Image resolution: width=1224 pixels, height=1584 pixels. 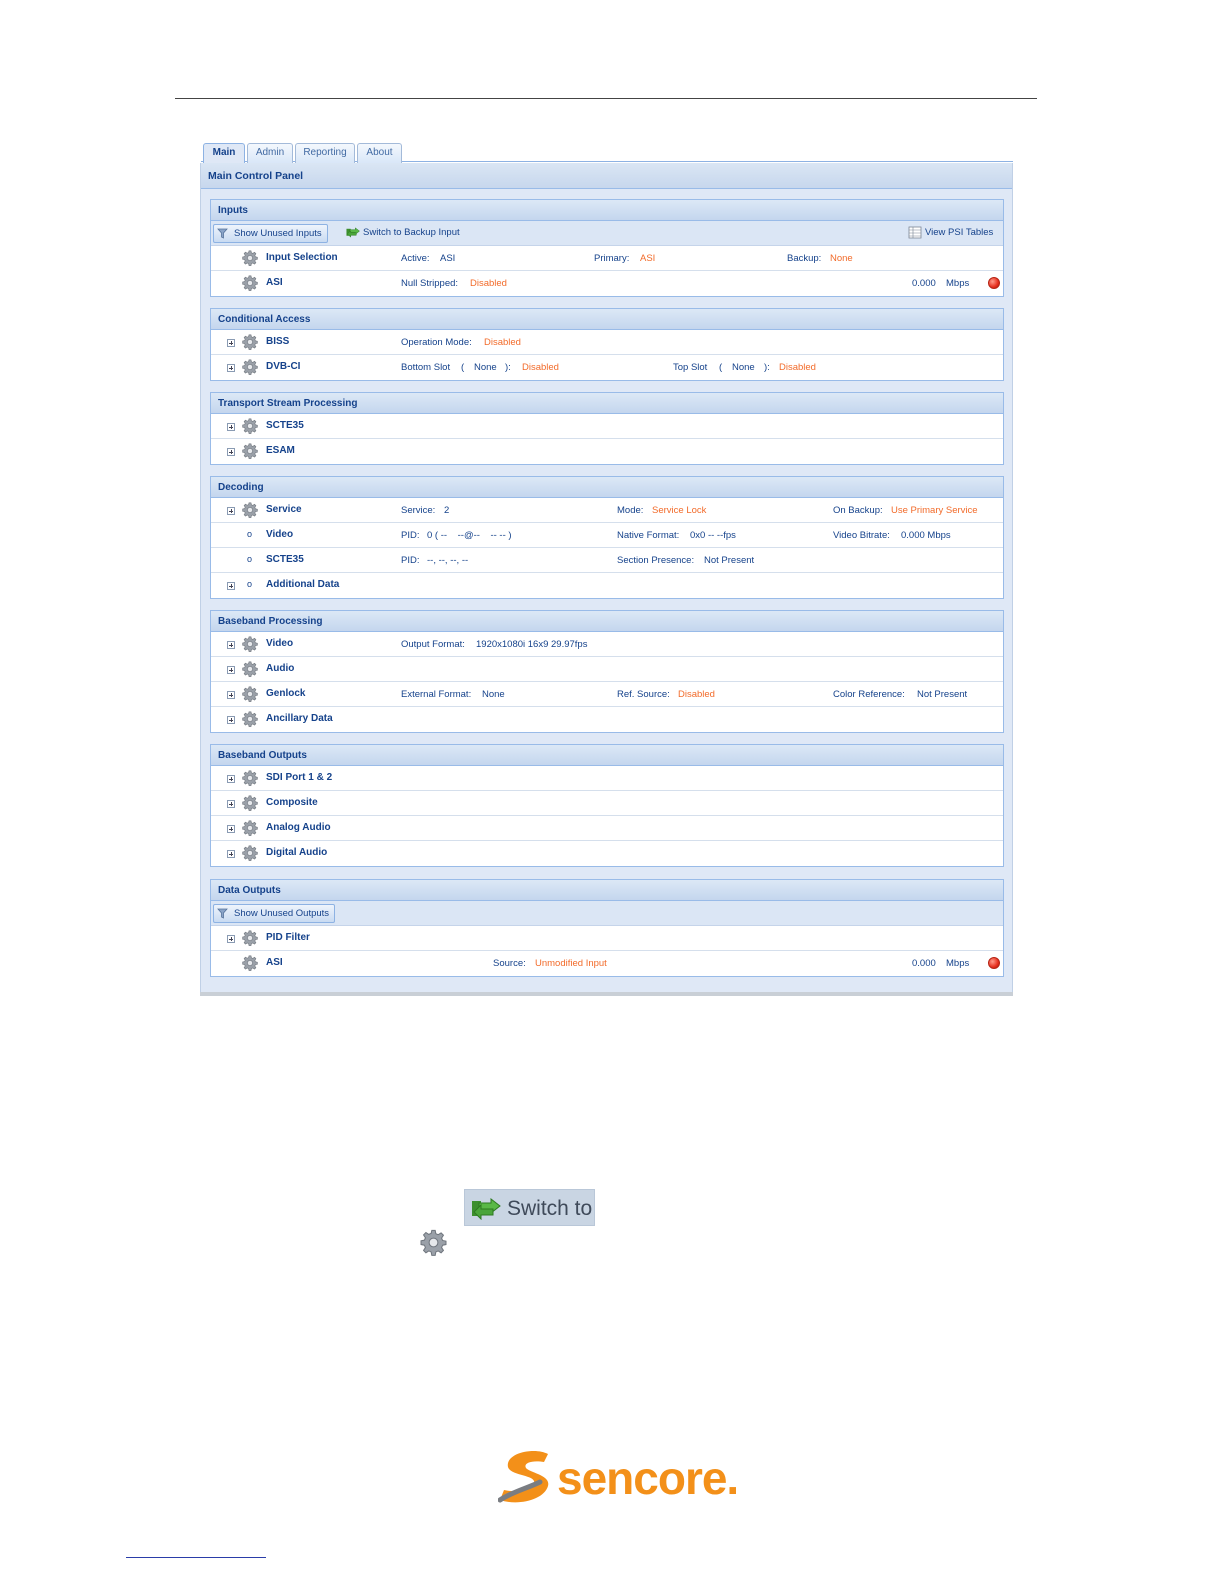 I want to click on primary-value: ASI, so click(x=648, y=258).